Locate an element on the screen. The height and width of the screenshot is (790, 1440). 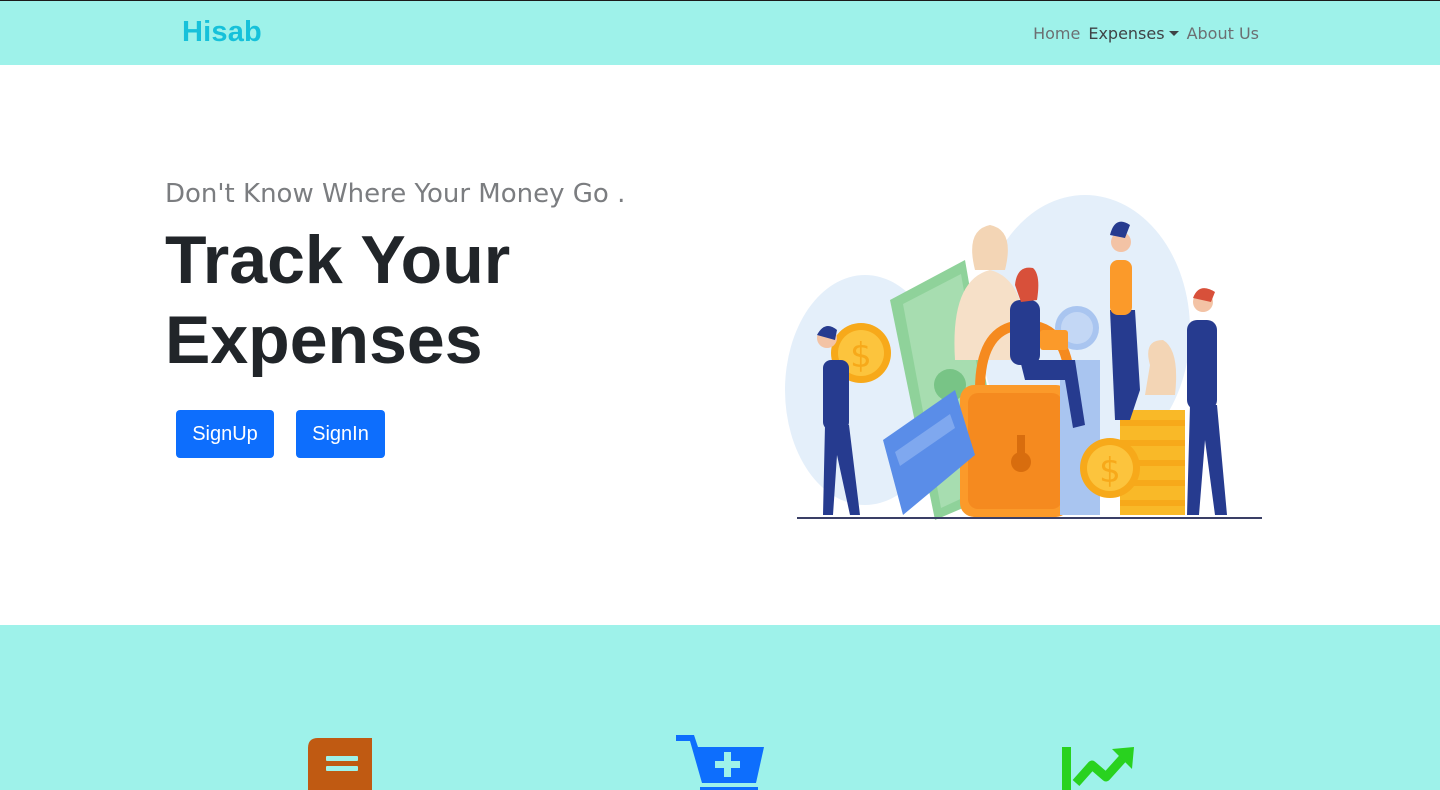
navbar: Hisab Home Expenses About Us is located at coordinates (720, 32).